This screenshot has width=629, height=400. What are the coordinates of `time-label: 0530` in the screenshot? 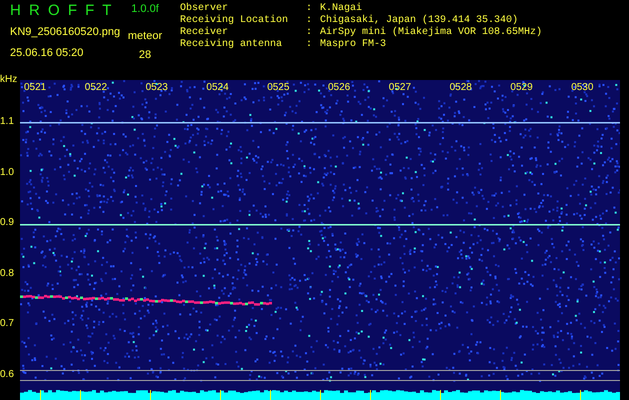 It's located at (582, 88).